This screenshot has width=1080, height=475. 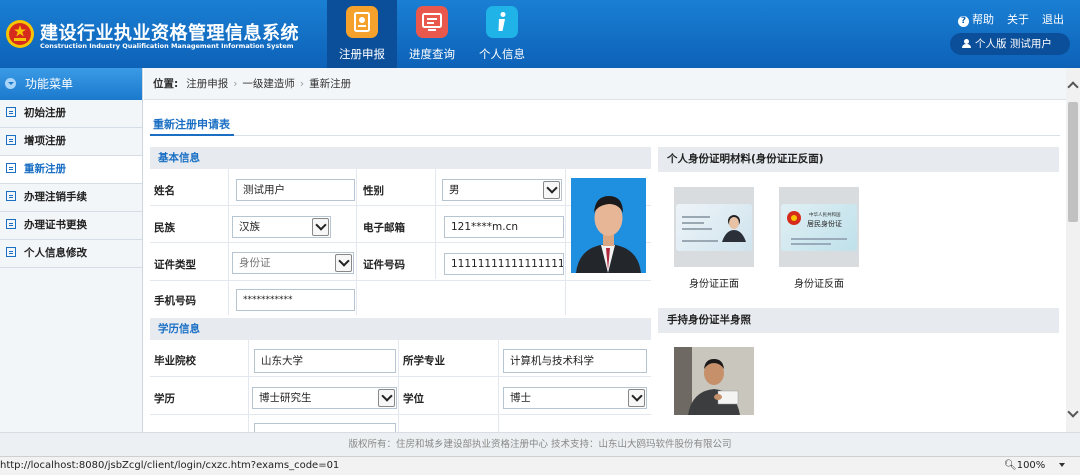 I want to click on progress-icon, so click(x=432, y=22).